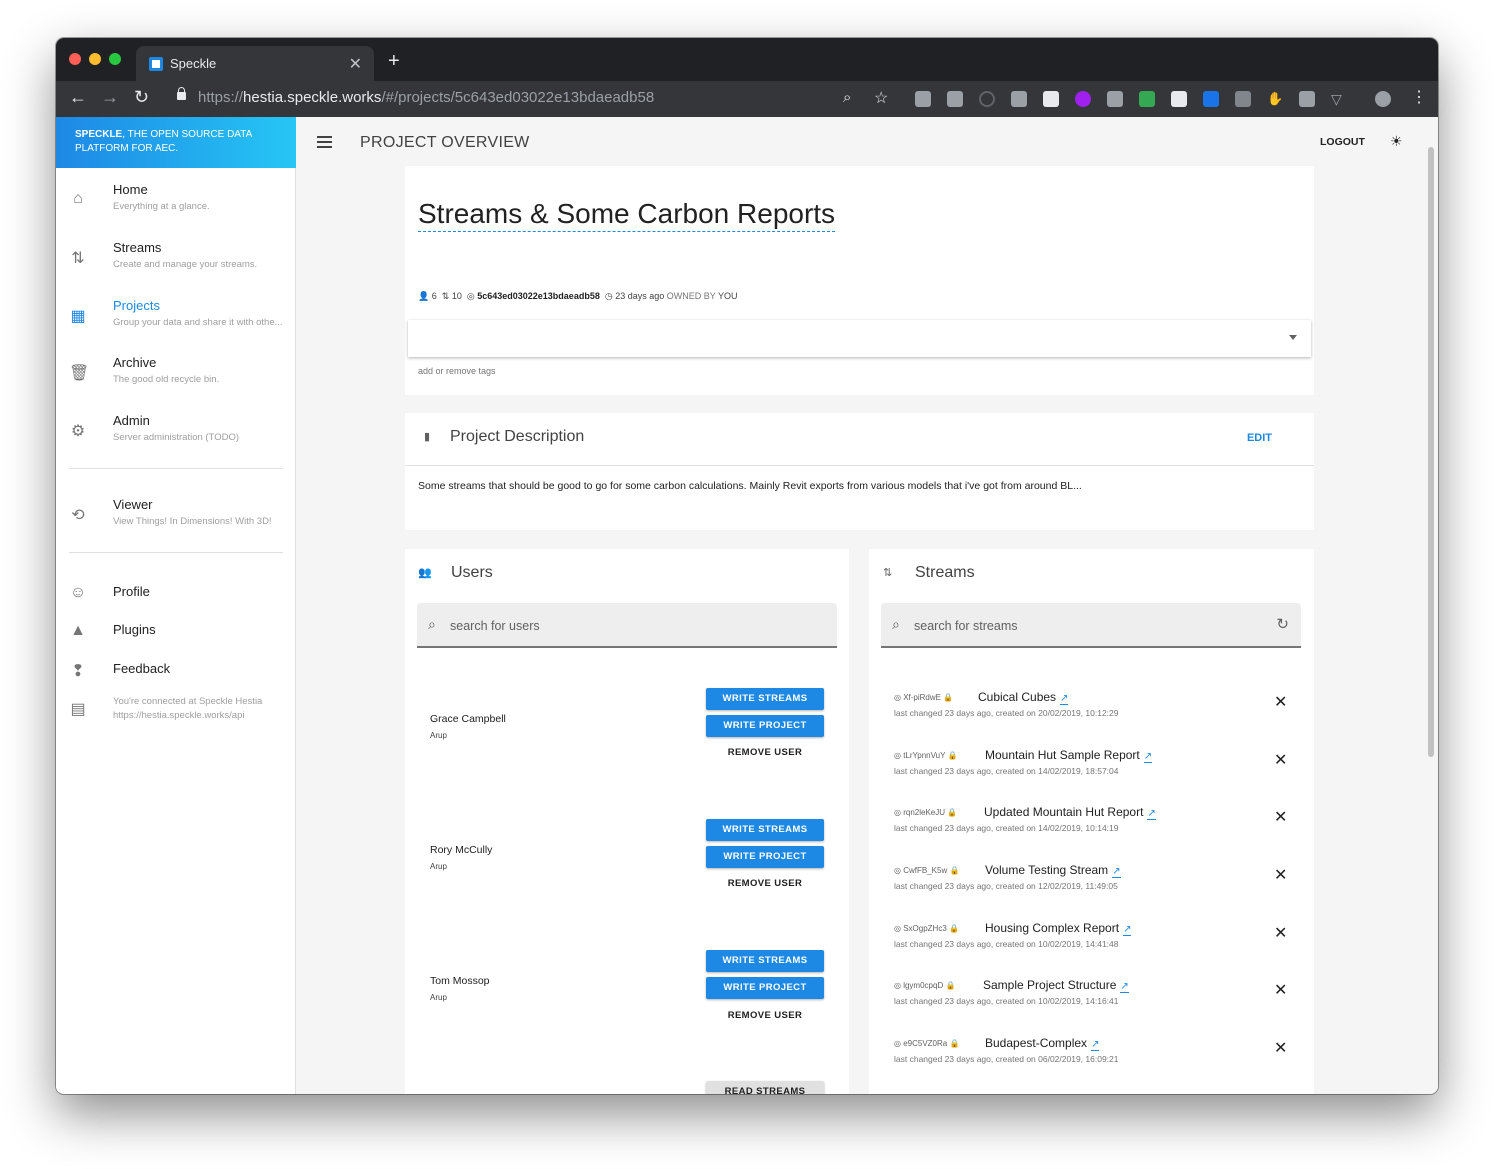 This screenshot has height=1169, width=1494. What do you see at coordinates (1023, 697) in the screenshot?
I see `stream-name: Cubical Cubes ↗` at bounding box center [1023, 697].